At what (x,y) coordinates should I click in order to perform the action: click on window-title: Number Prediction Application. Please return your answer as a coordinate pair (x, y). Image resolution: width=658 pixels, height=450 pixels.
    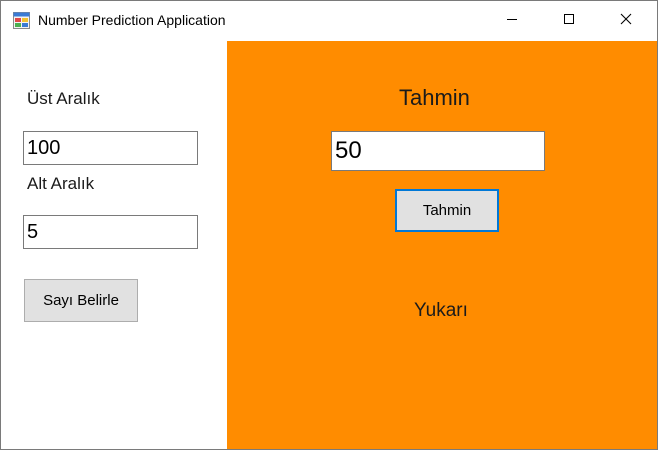
    Looking at the image, I should click on (132, 20).